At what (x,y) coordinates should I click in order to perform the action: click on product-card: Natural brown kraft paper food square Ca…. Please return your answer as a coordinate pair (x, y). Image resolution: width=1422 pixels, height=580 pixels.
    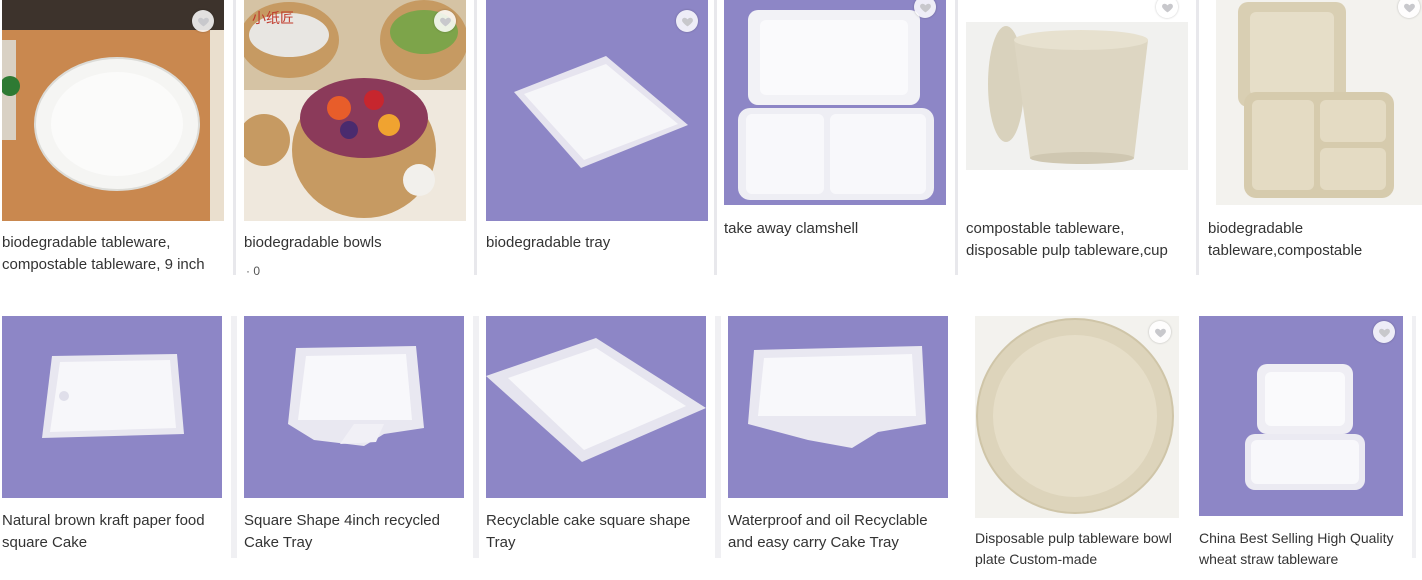
    Looking at the image, I should click on (113, 441).